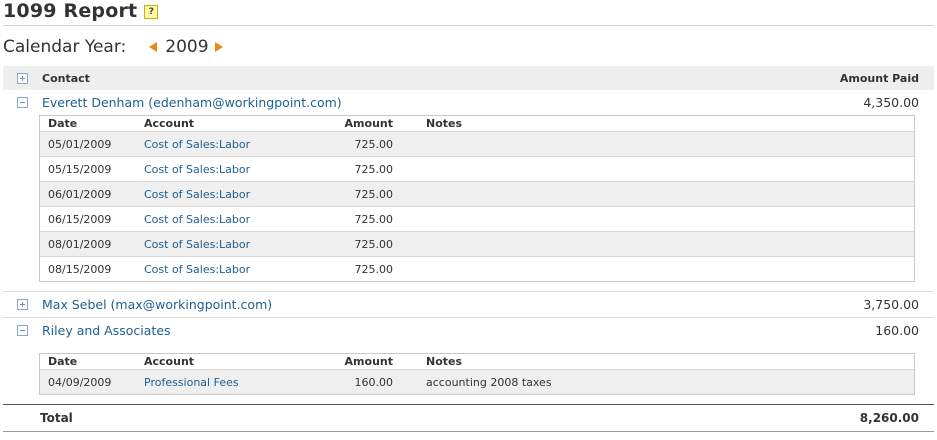 The height and width of the screenshot is (440, 937). What do you see at coordinates (477, 219) in the screenshot?
I see `table-row: 06/15/2009 Cost of Sales:Labor 725.00` at bounding box center [477, 219].